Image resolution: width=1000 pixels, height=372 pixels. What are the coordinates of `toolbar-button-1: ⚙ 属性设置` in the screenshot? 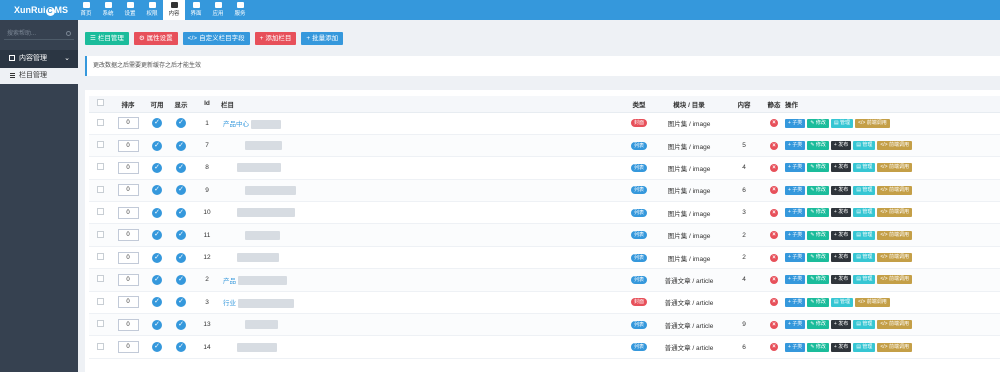 It's located at (155, 38).